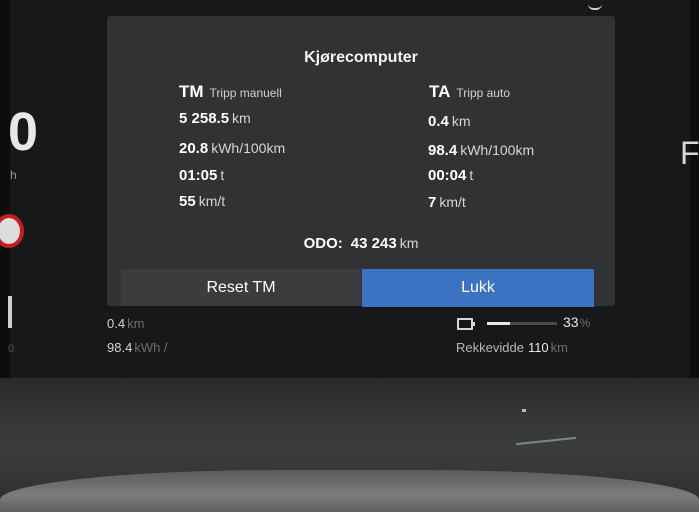 Image resolution: width=699 pixels, height=512 pixels. What do you see at coordinates (689, 153) in the screenshot?
I see `gear-indicator-partial: F` at bounding box center [689, 153].